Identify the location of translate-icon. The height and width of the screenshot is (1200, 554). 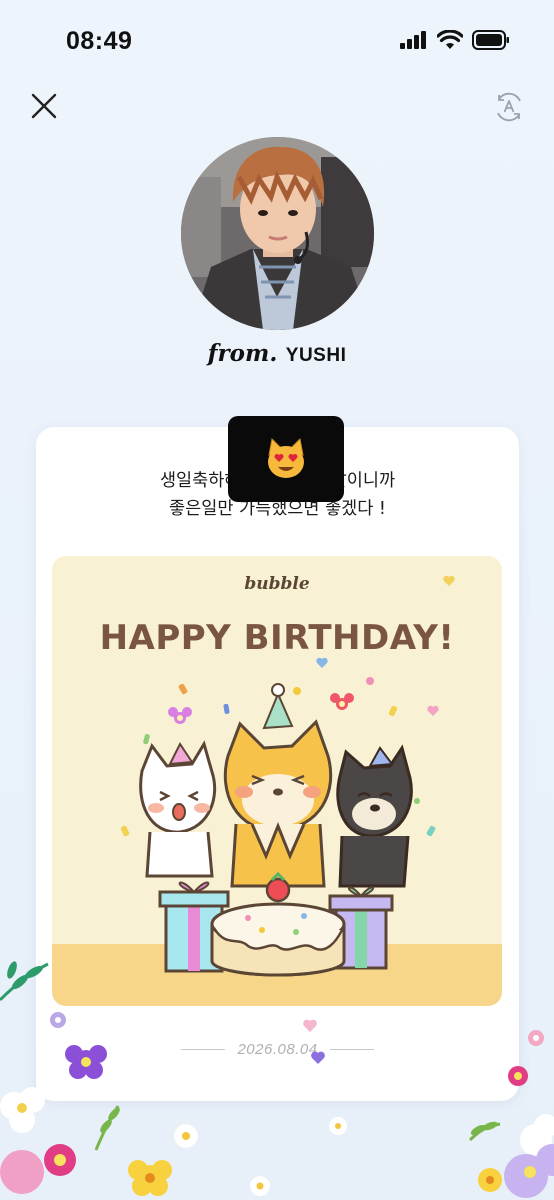
(509, 107).